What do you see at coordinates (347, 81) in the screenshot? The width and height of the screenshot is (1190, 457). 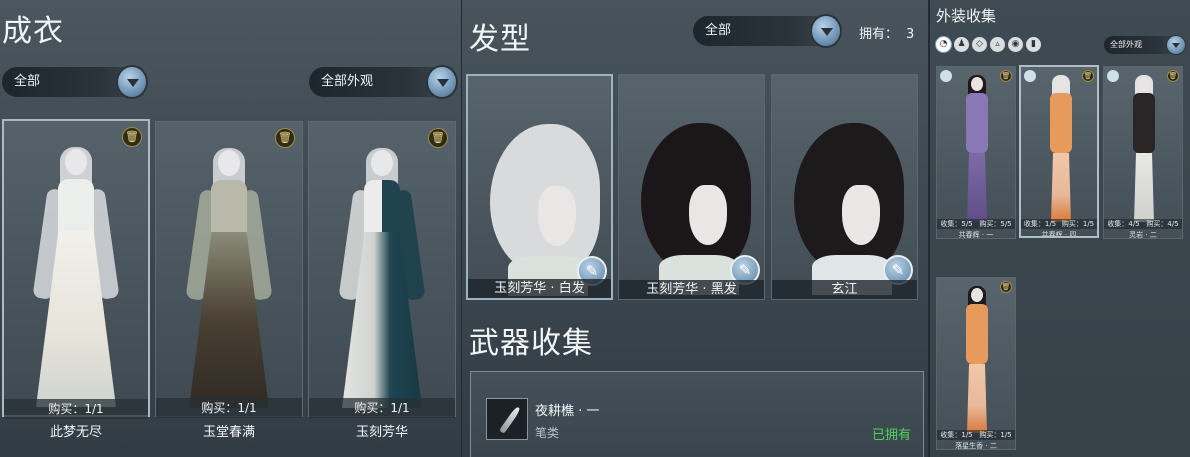 I see `appearance-filter-value: 全部外观` at bounding box center [347, 81].